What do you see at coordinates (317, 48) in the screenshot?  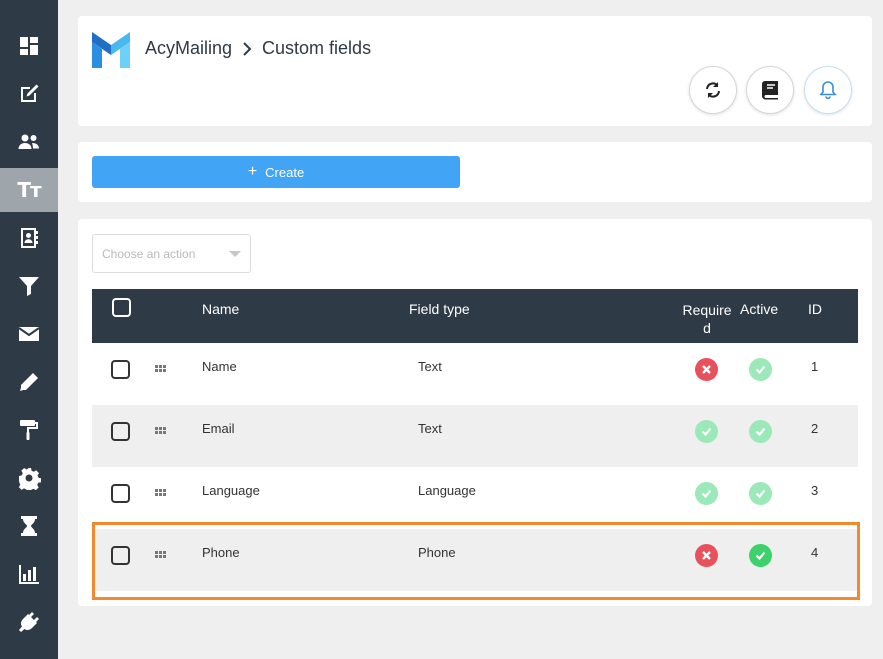 I see `page-title: Custom fields` at bounding box center [317, 48].